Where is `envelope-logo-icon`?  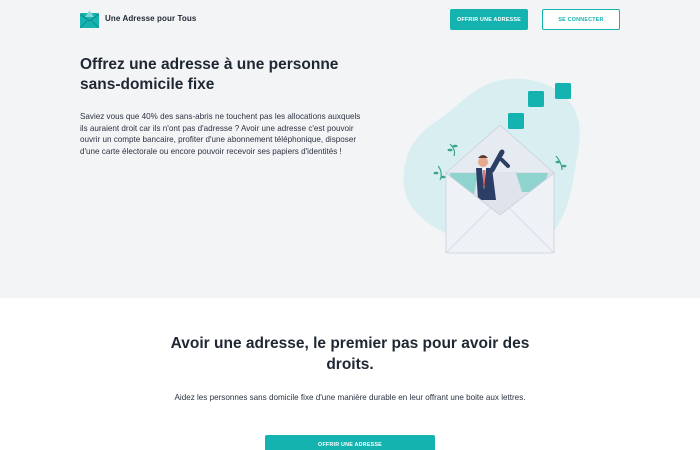
envelope-logo-icon is located at coordinates (89, 19).